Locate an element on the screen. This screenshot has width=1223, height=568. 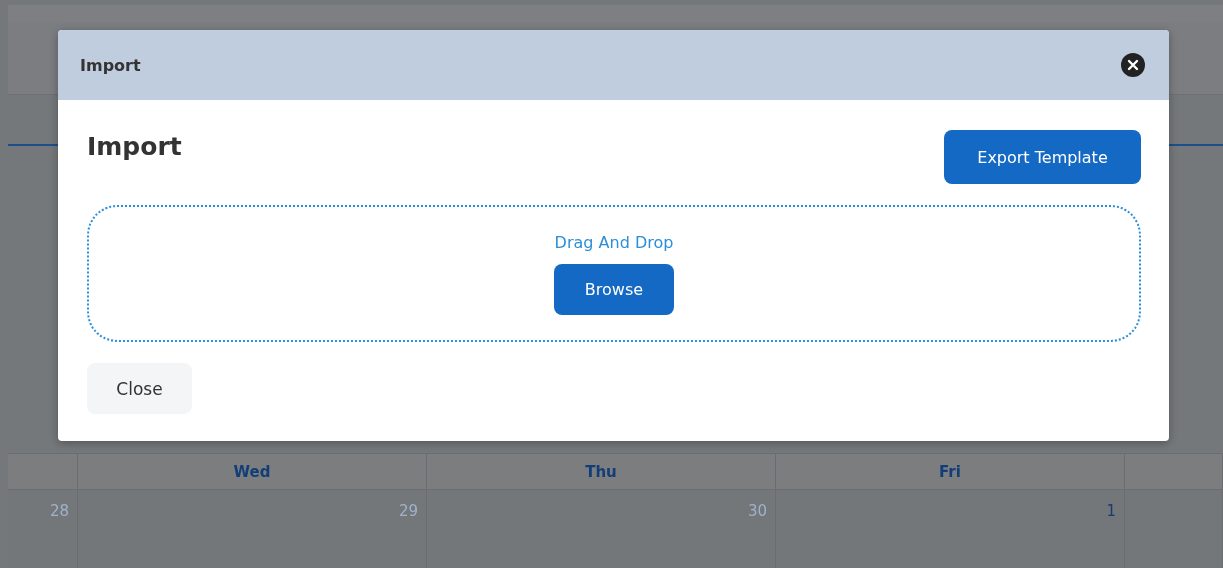
close-icon is located at coordinates (1133, 65).